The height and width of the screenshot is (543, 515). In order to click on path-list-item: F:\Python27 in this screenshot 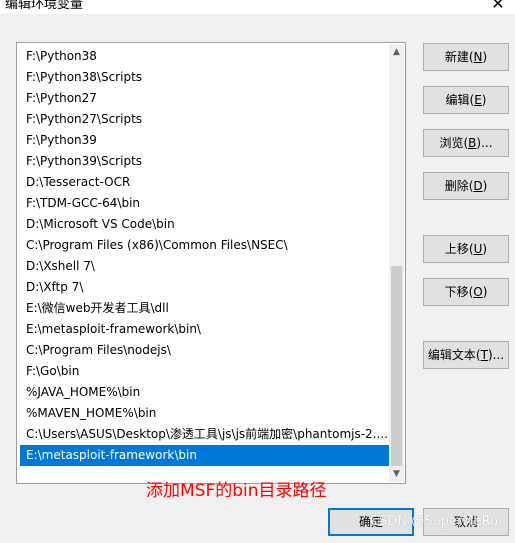, I will do `click(204, 98)`.